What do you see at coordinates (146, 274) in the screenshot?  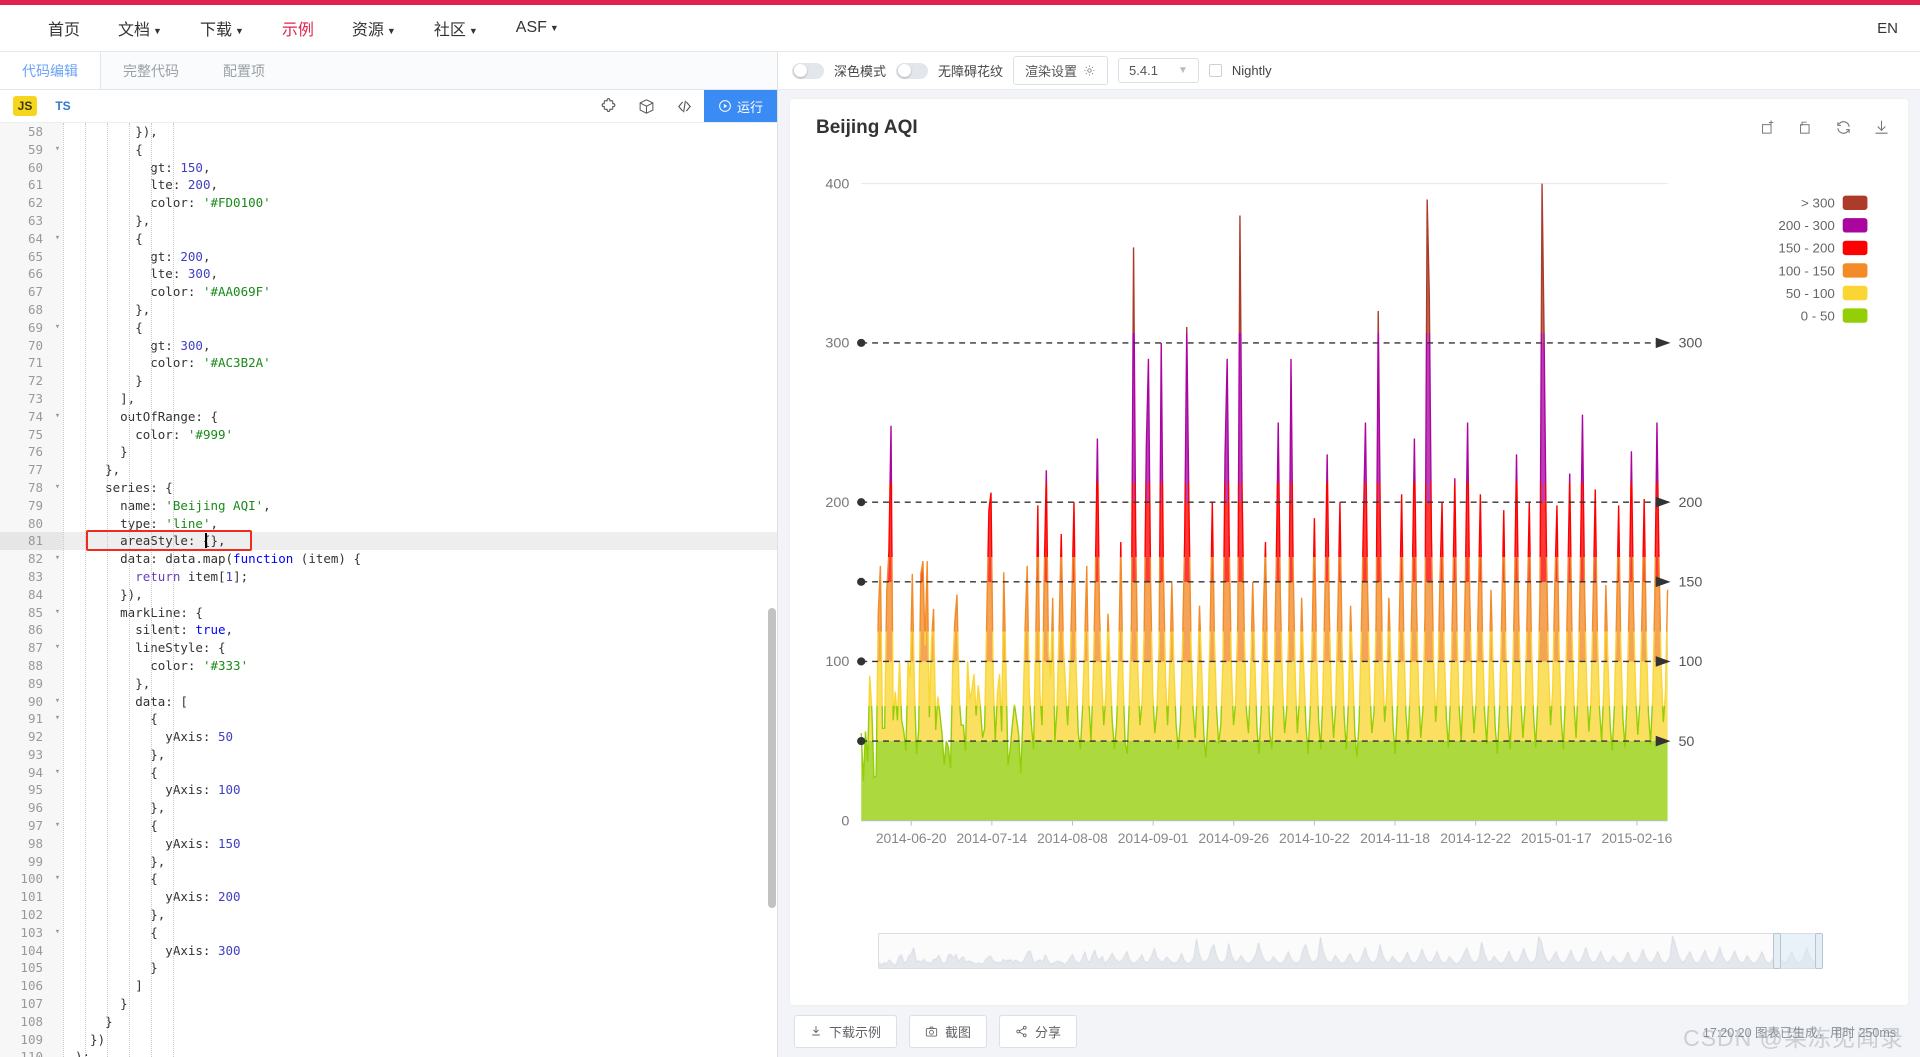 I see `code-text: lte: 300,` at bounding box center [146, 274].